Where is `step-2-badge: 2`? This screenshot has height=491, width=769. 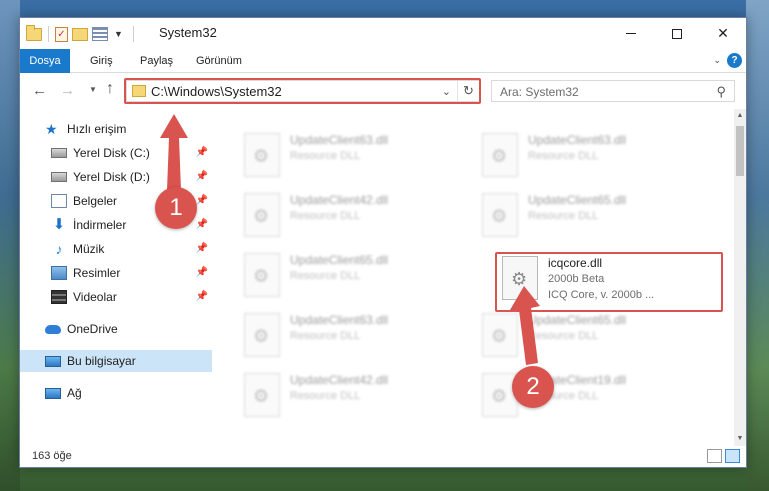 step-2-badge: 2 is located at coordinates (533, 387).